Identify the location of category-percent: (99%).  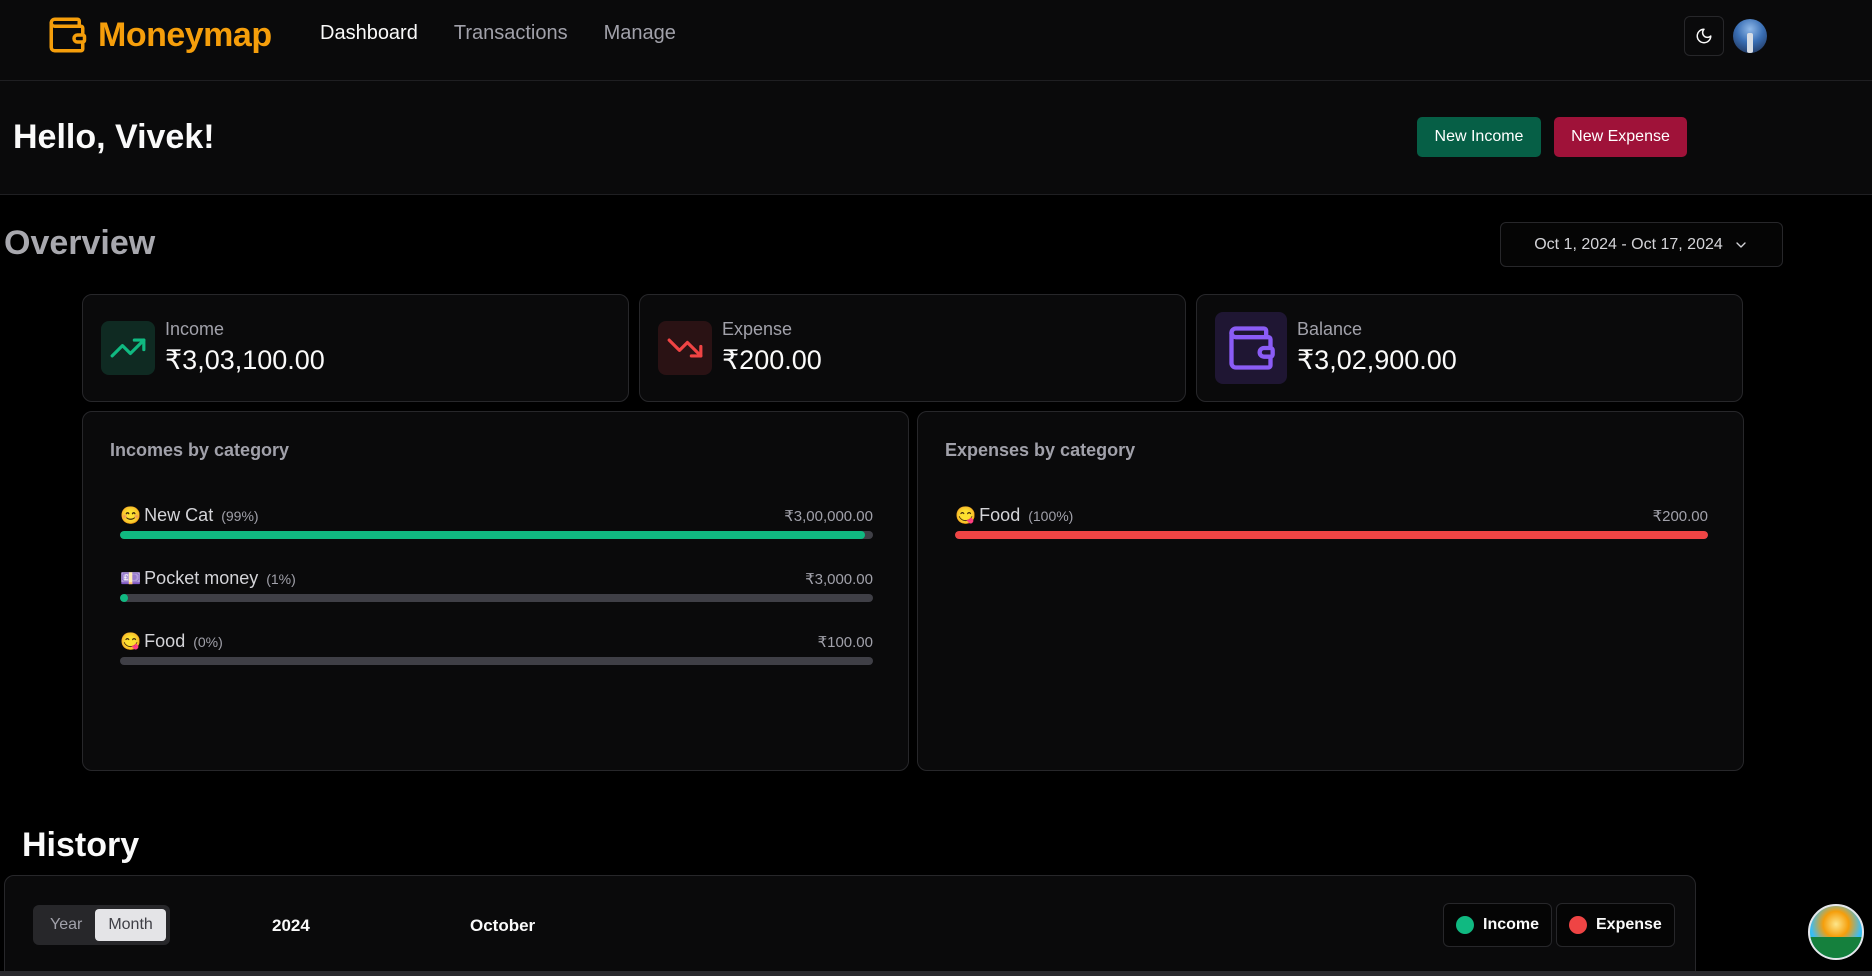
(240, 516).